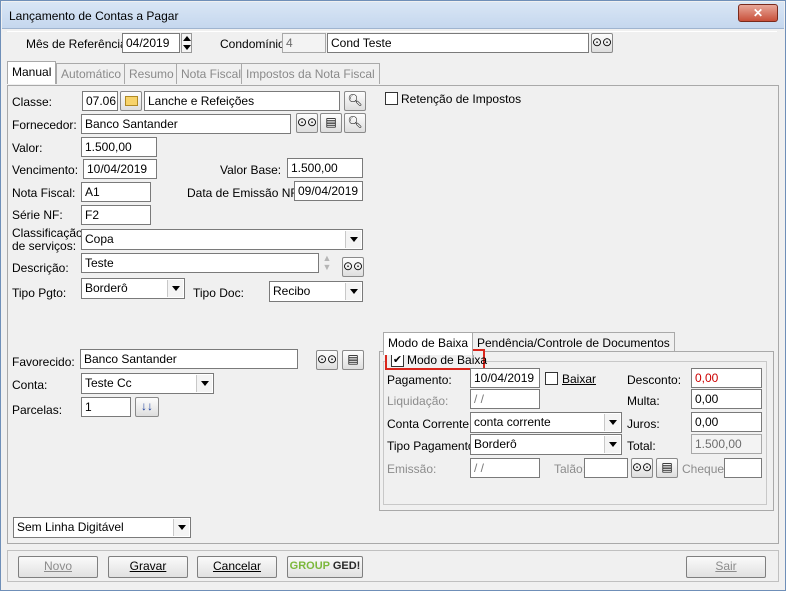  Describe the element at coordinates (643, 401) in the screenshot. I see `multa-label: Multa:` at that location.